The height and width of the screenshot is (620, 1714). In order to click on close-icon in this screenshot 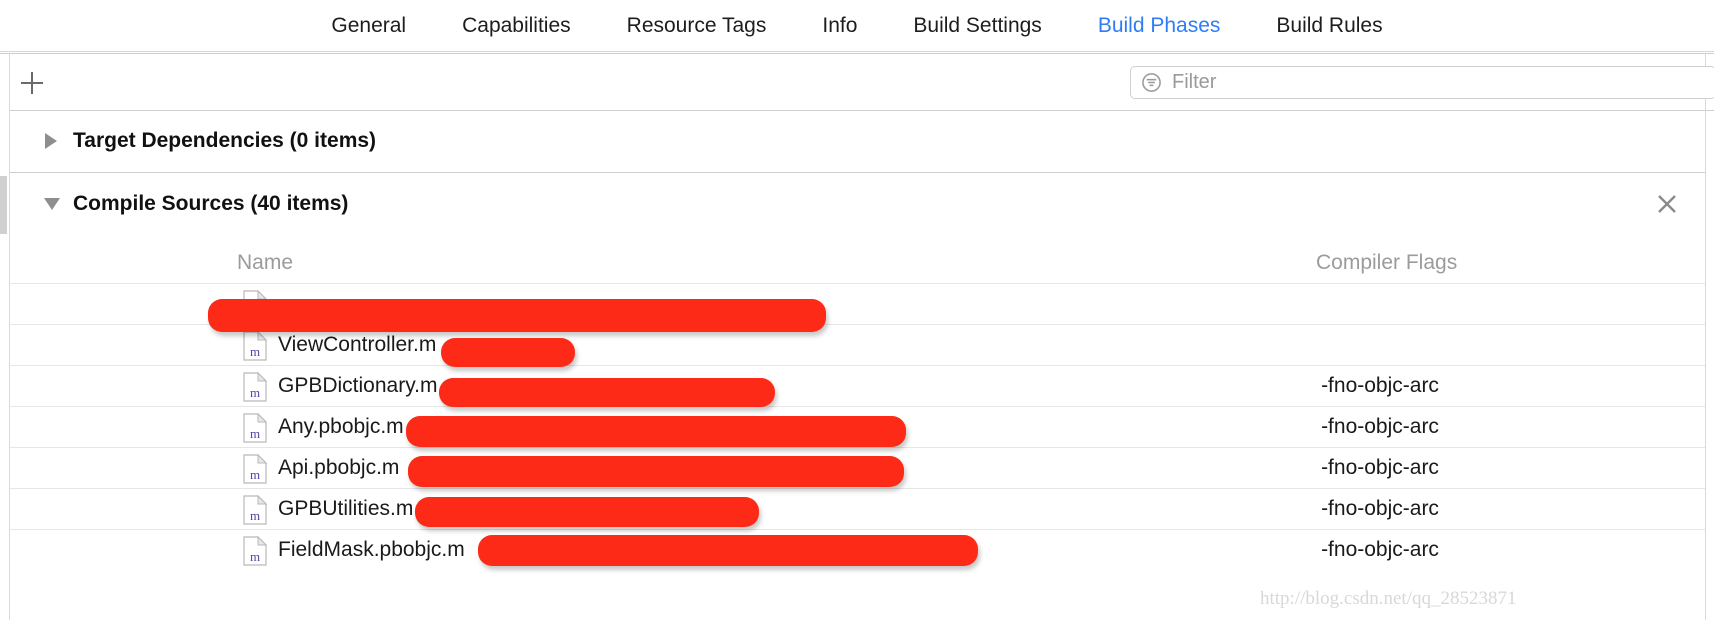, I will do `click(1667, 204)`.